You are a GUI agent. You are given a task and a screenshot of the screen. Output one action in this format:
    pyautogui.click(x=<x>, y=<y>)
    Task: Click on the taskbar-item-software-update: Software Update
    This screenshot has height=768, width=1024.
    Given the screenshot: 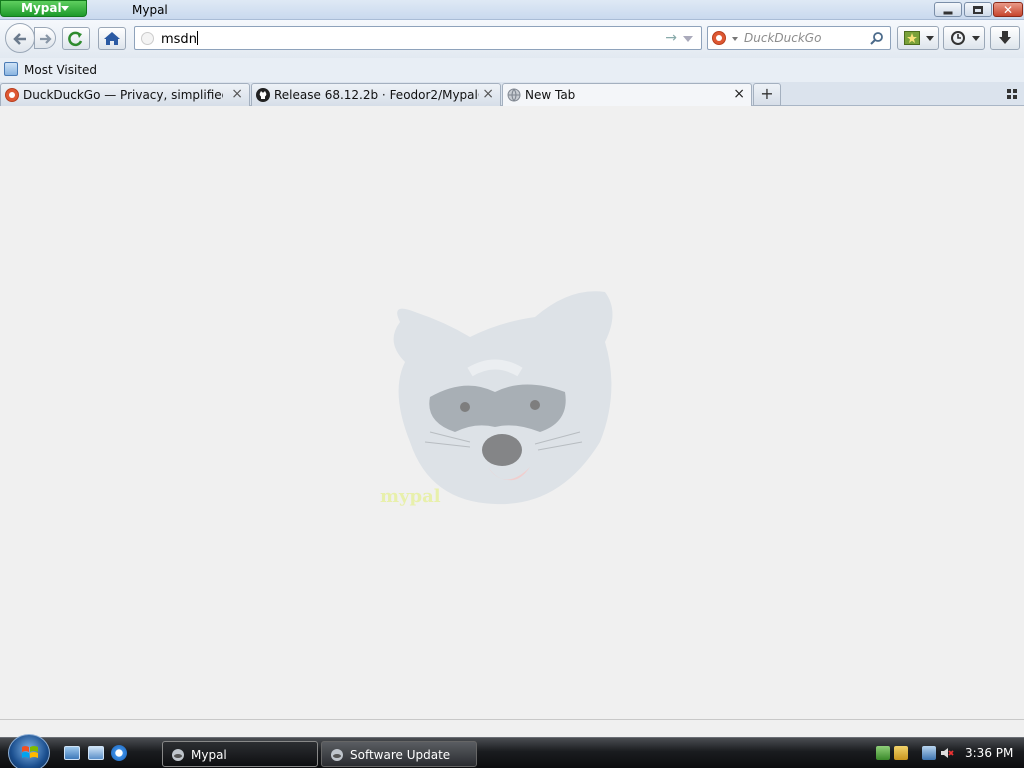 What is the action you would take?
    pyautogui.click(x=399, y=754)
    